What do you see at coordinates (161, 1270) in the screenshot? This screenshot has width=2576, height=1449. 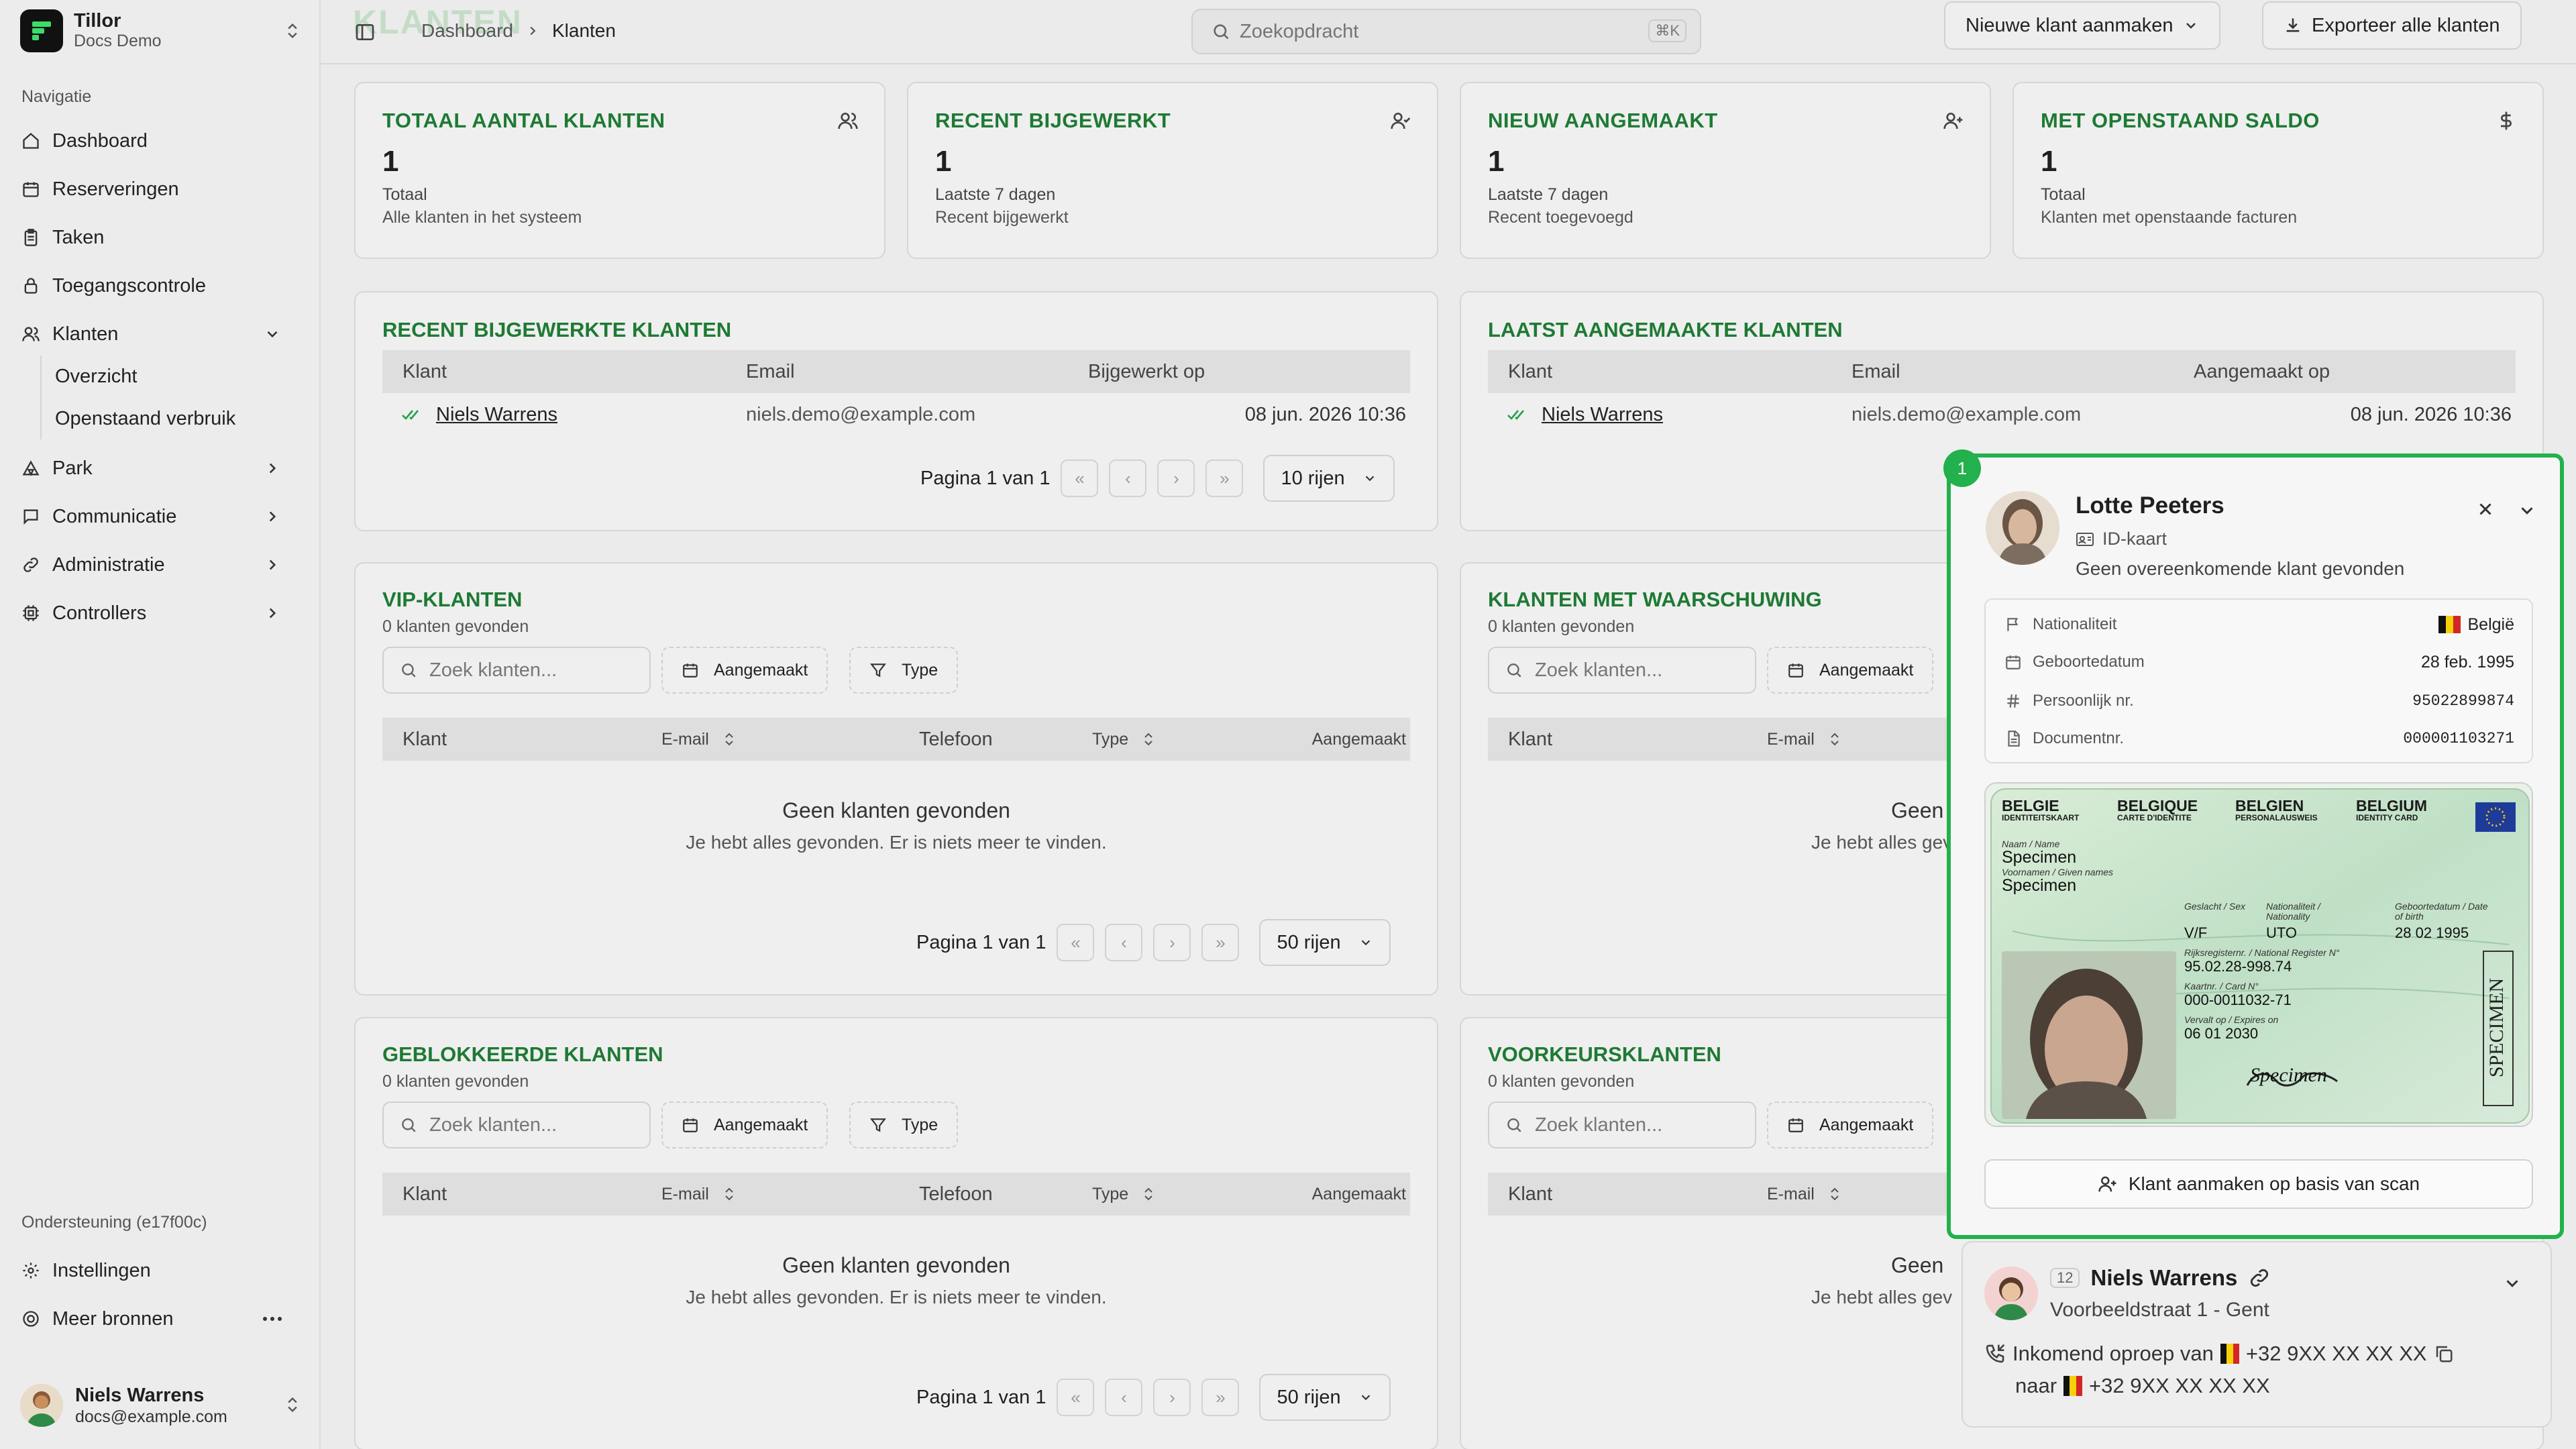 I see `sidebar-item-instellingen: Instellingen` at bounding box center [161, 1270].